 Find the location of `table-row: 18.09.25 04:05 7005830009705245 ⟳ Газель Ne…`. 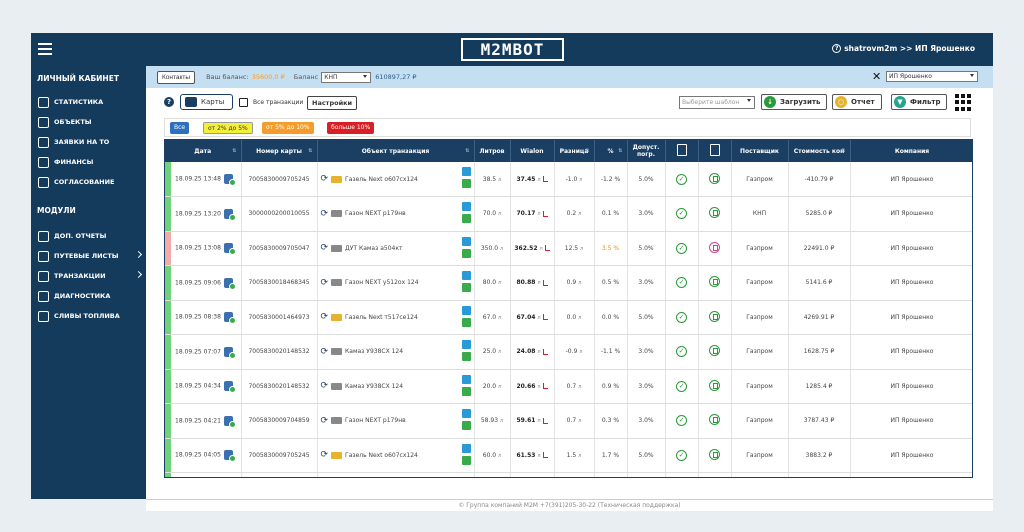

table-row: 18.09.25 04:05 7005830009705245 ⟳ Газель Ne… is located at coordinates (568, 455).